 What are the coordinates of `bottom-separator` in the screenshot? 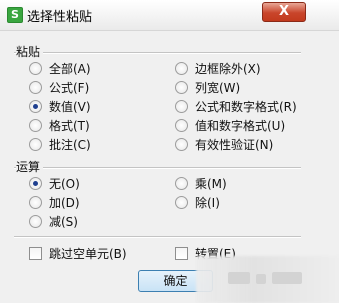 It's located at (157, 237).